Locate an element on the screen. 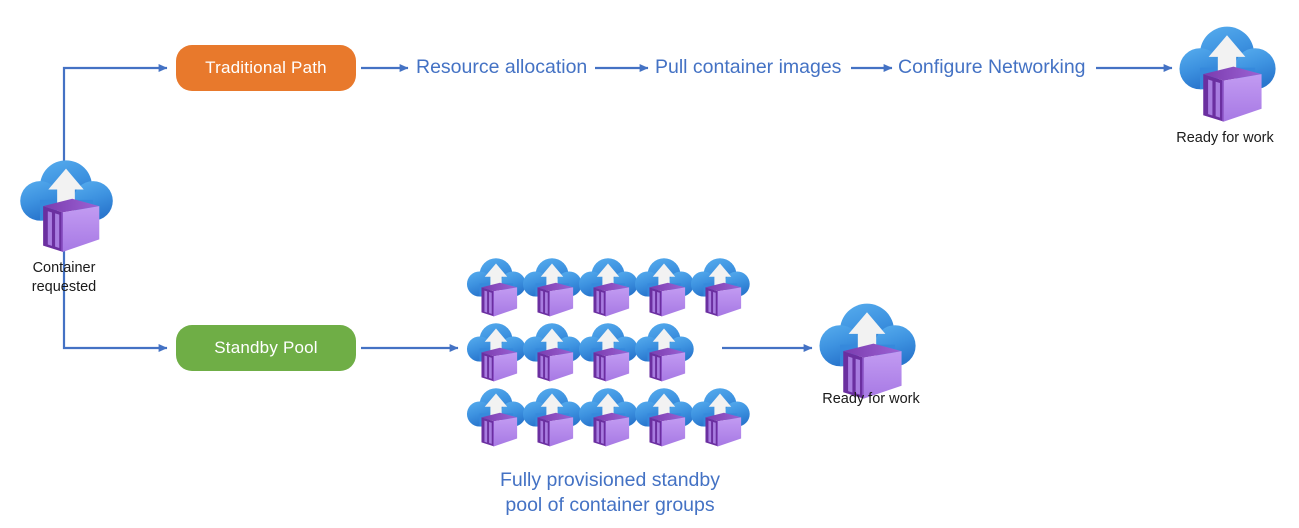 Image resolution: width=1299 pixels, height=528 pixels. ready-for-work-label-top: Ready for work is located at coordinates (1225, 138).